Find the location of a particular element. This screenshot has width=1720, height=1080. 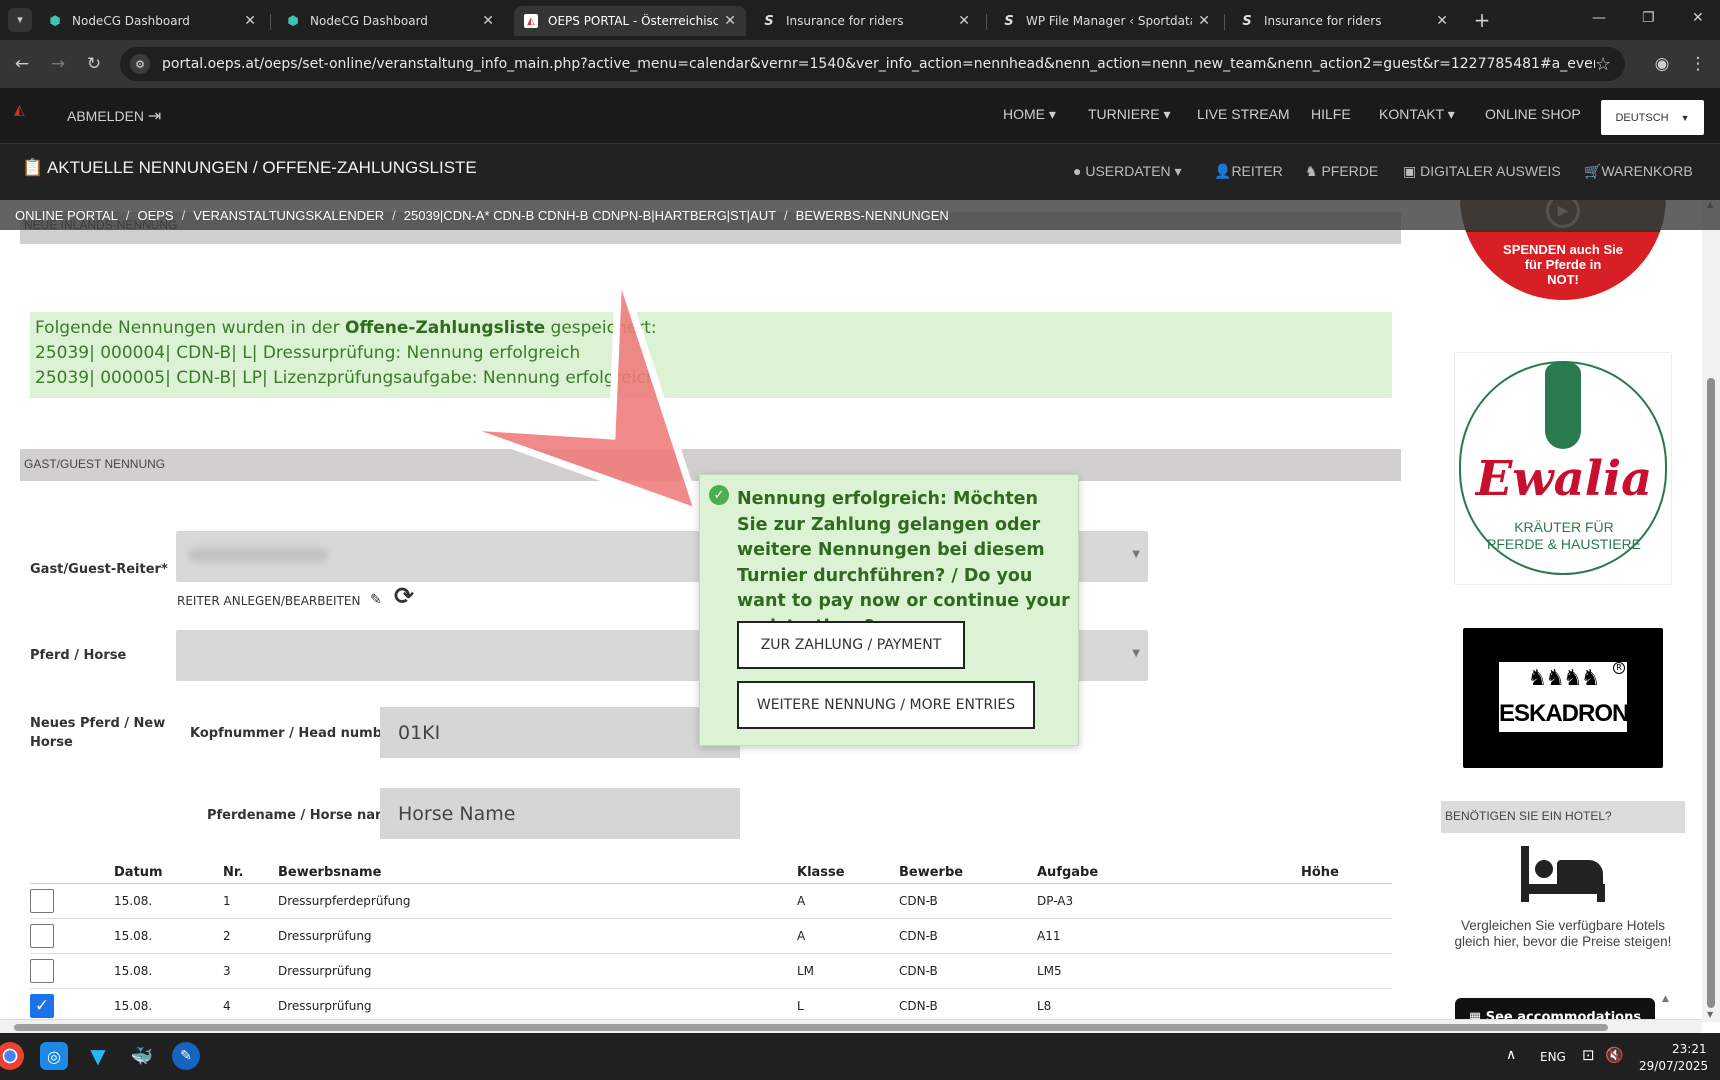

volume-muted-icon: 🔇 is located at coordinates (1614, 1055).